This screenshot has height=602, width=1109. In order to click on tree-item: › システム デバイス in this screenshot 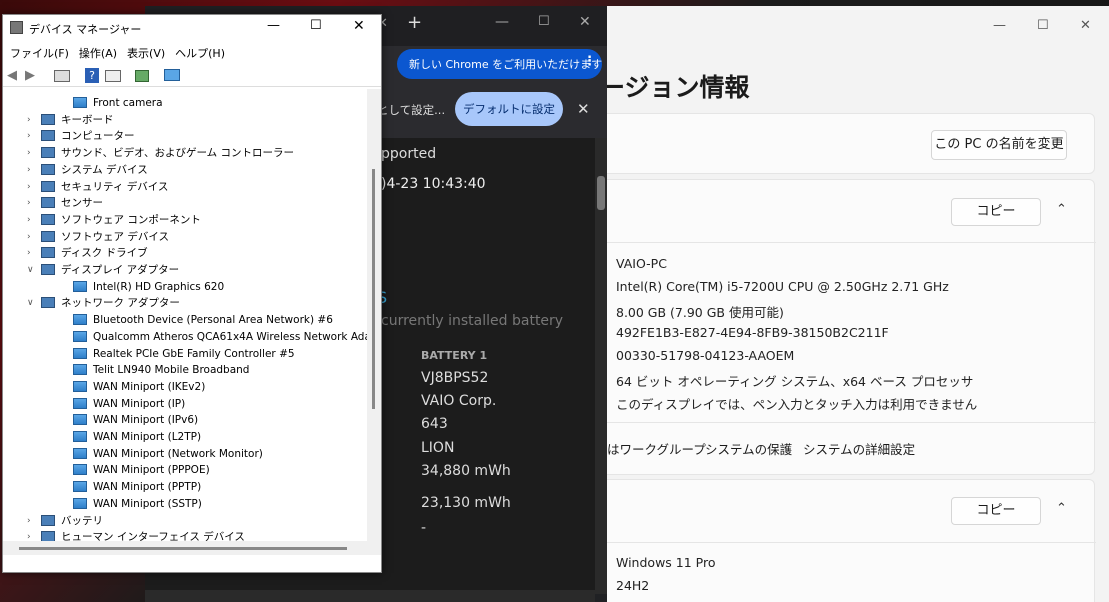, I will do `click(185, 170)`.